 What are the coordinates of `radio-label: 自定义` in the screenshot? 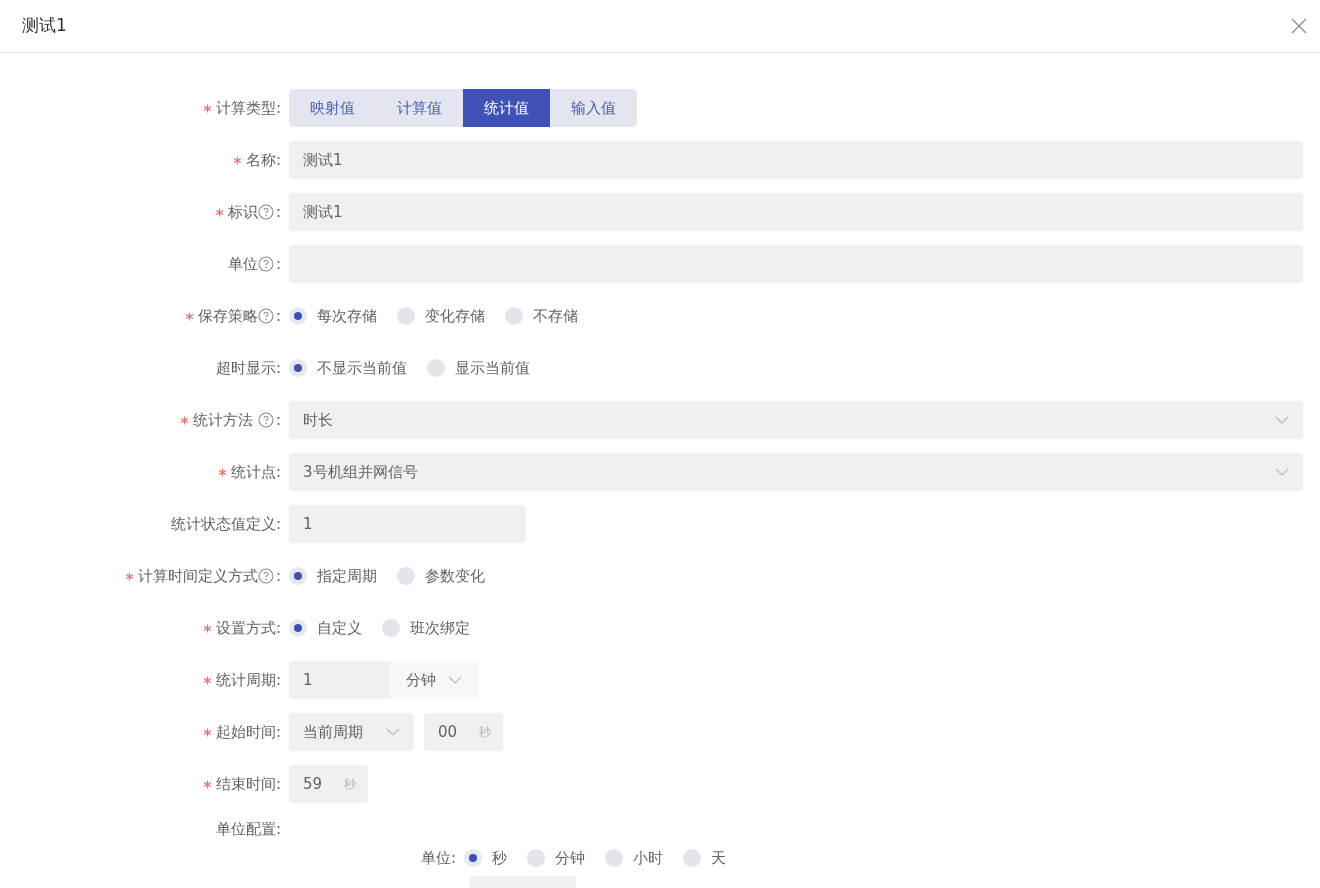 It's located at (339, 628).